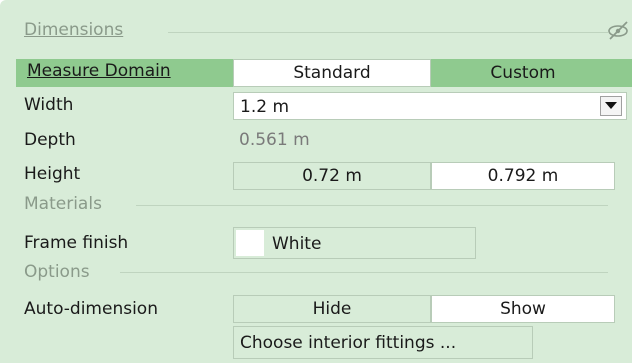 The width and height of the screenshot is (632, 363). Describe the element at coordinates (52, 174) in the screenshot. I see `height-label: Height` at that location.